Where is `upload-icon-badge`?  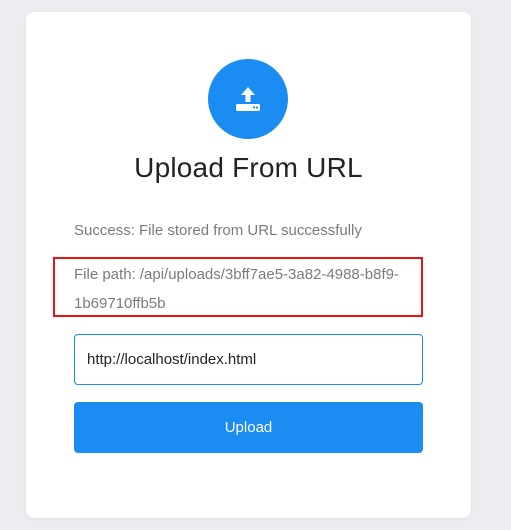 upload-icon-badge is located at coordinates (248, 99).